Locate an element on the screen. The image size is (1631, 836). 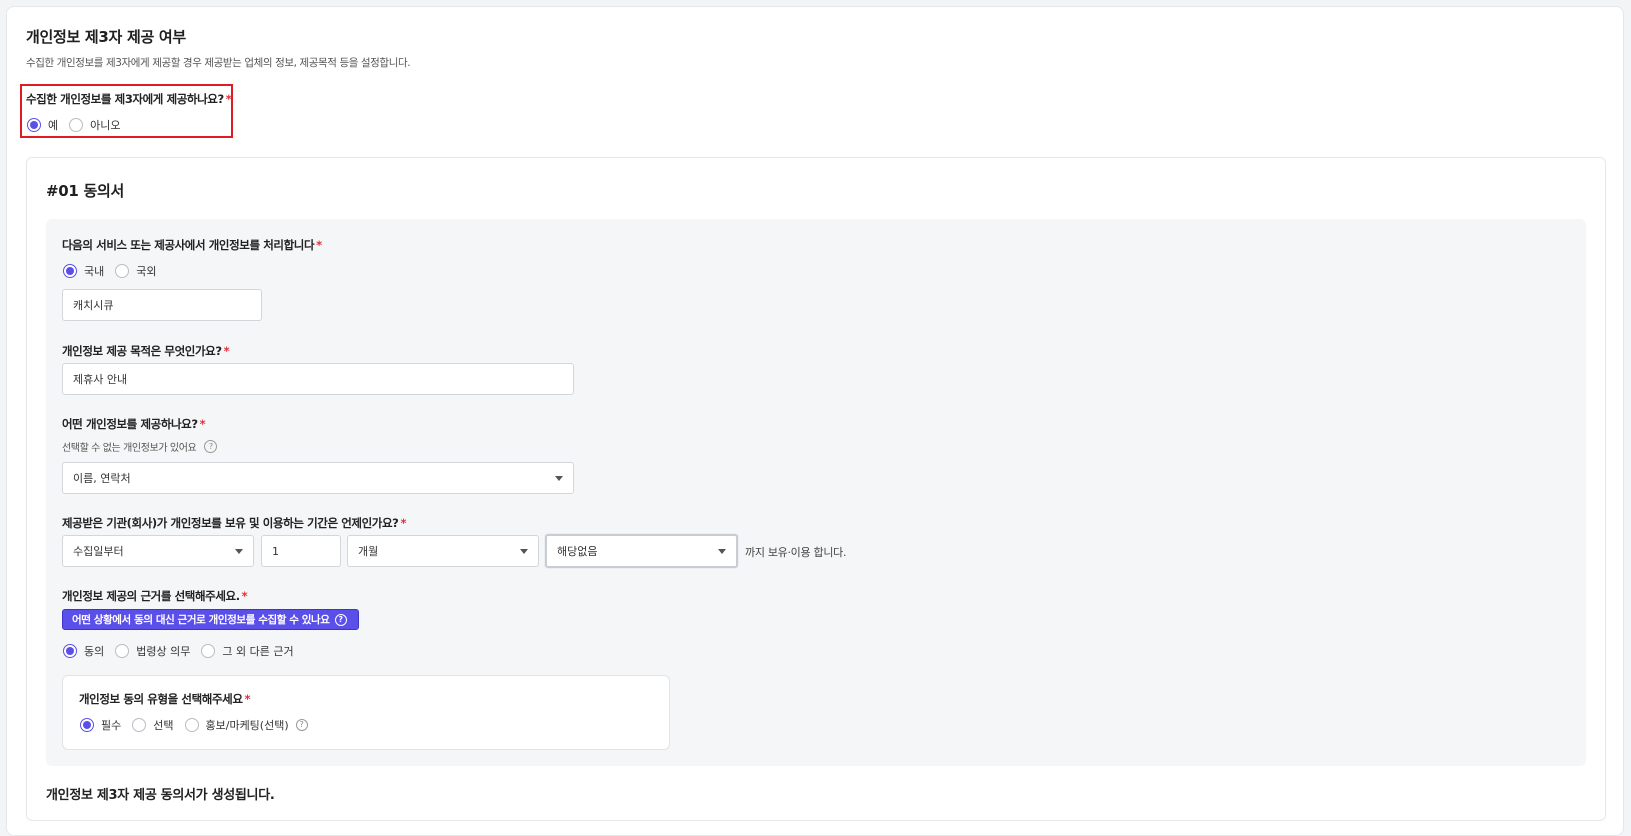
items-hint-text: 선택할 수 없는 개인정보가 있어요 is located at coordinates (129, 448).